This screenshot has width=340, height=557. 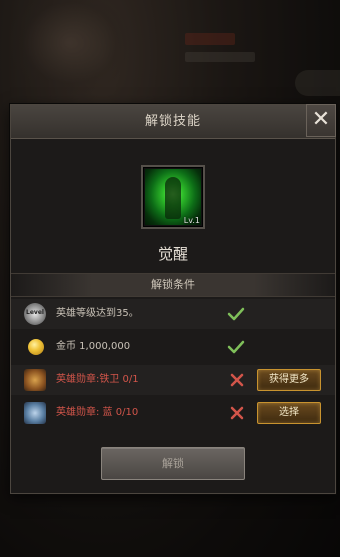 I want to click on condition-row-hero-level: Level 英雄等级达到35。, so click(x=173, y=314).